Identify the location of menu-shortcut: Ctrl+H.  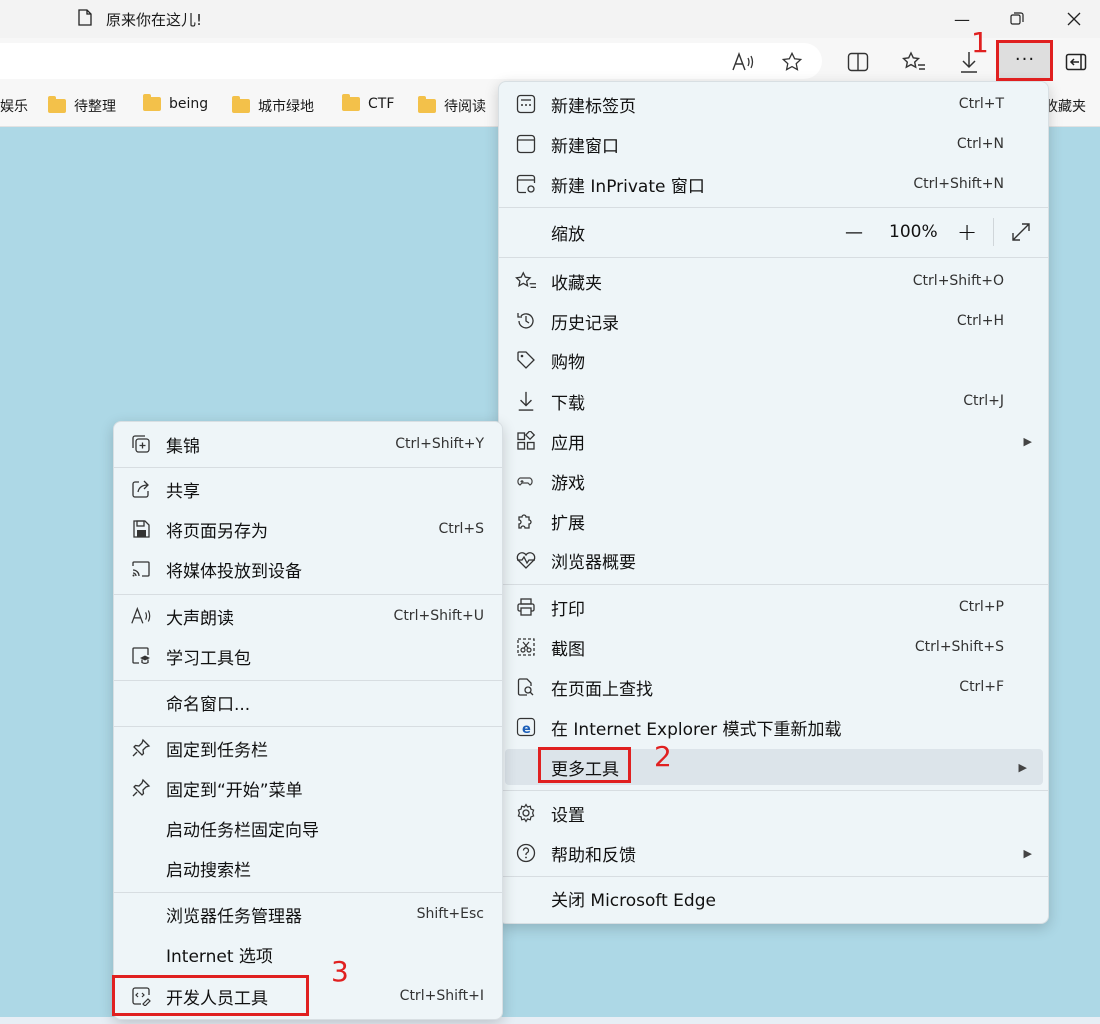
(980, 321).